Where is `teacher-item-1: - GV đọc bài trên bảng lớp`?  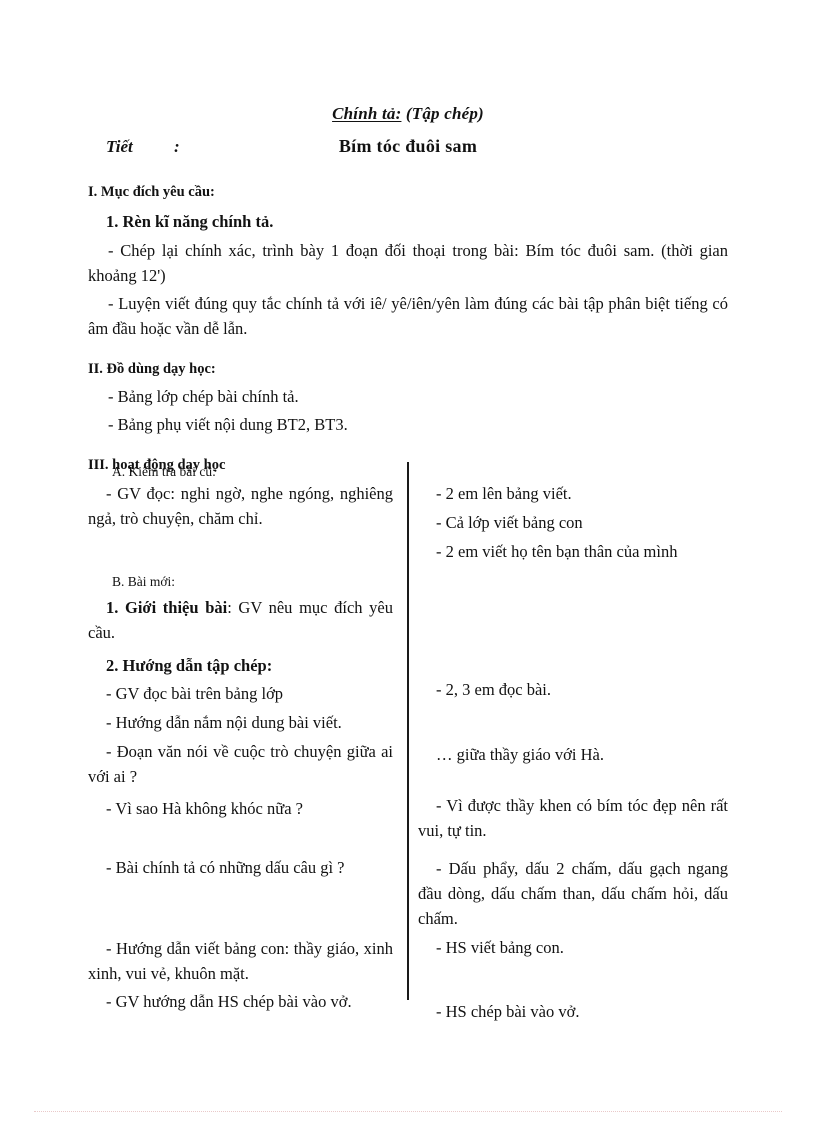 teacher-item-1: - GV đọc bài trên bảng lớp is located at coordinates (195, 694).